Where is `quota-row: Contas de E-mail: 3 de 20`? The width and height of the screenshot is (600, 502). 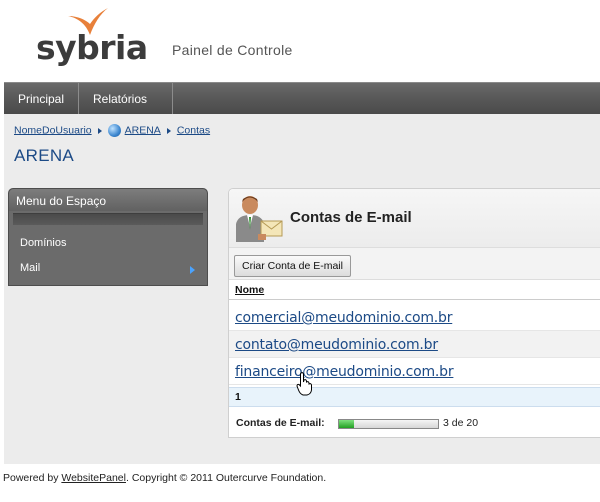 quota-row: Contas de E-mail: 3 de 20 is located at coordinates (414, 423).